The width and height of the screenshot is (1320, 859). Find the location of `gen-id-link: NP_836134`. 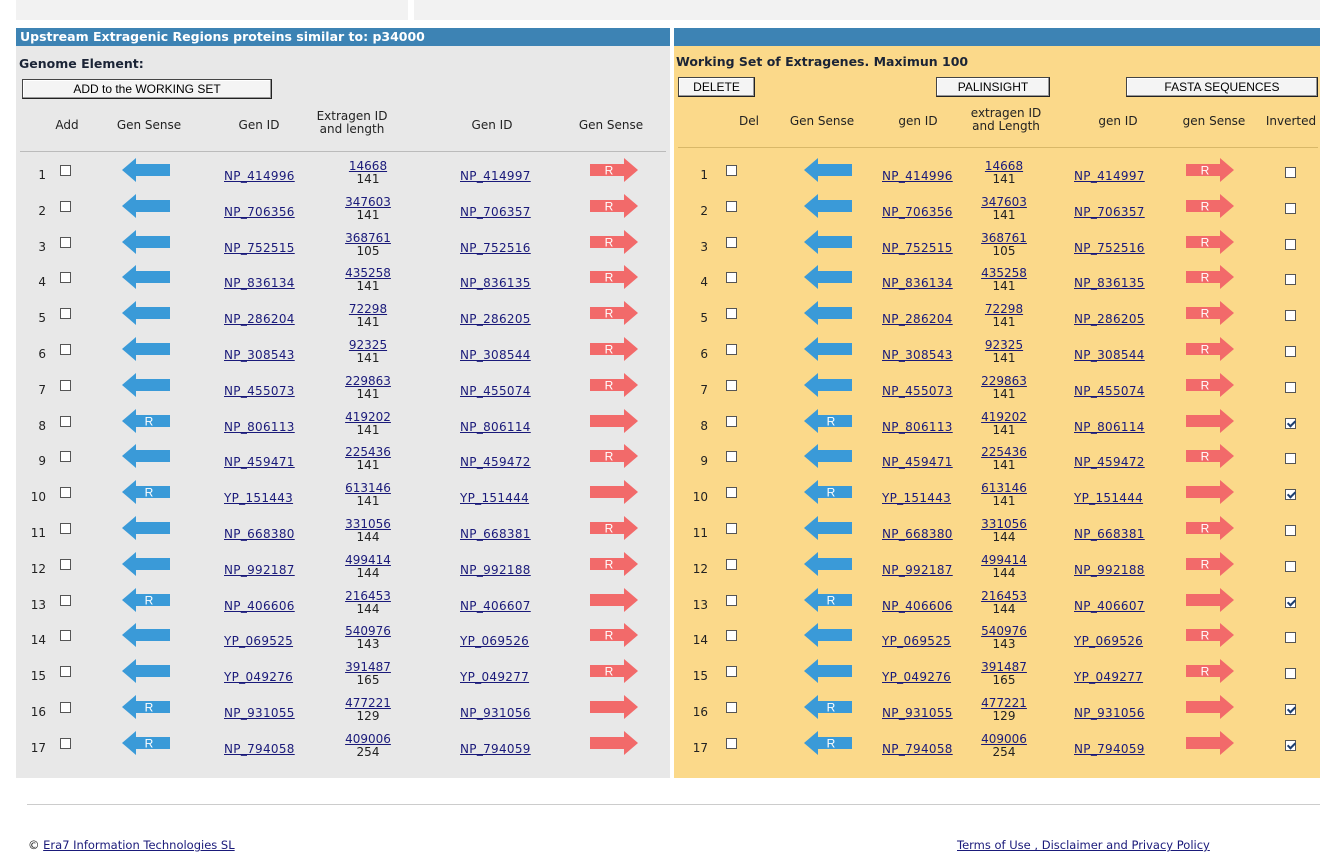

gen-id-link: NP_836134 is located at coordinates (259, 283).